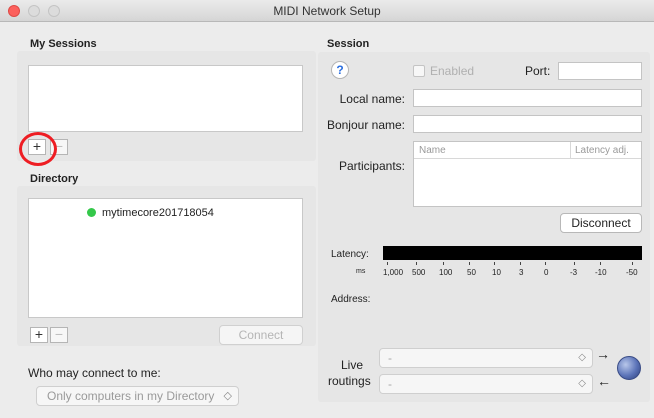 This screenshot has height=418, width=654. What do you see at coordinates (601, 272) in the screenshot?
I see `scale-label: -10` at bounding box center [601, 272].